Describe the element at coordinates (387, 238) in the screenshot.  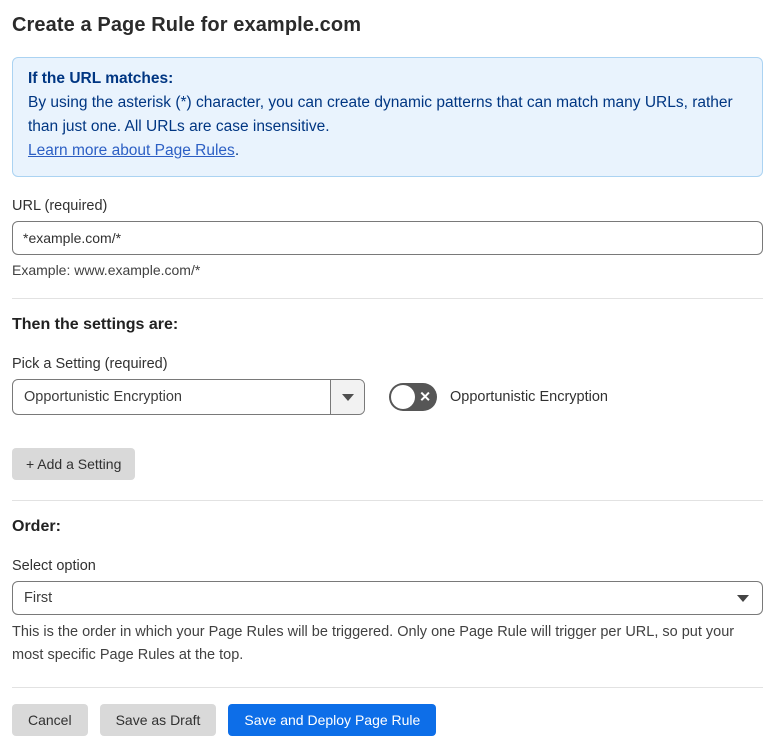
I see `url-input` at that location.